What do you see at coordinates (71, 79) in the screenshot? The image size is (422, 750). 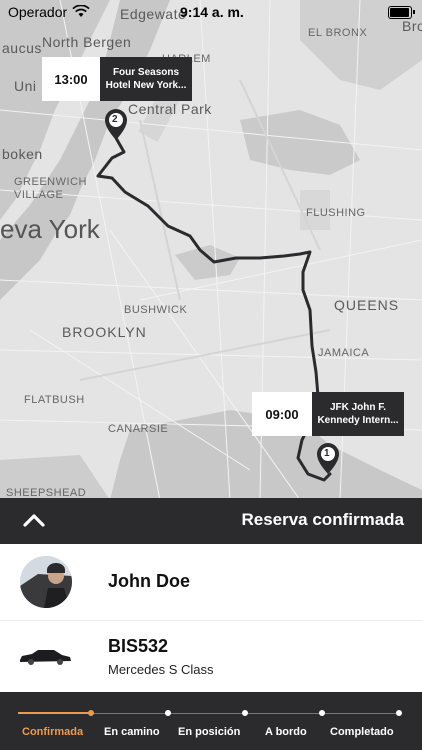 I see `dropoff-time: 13:00` at bounding box center [71, 79].